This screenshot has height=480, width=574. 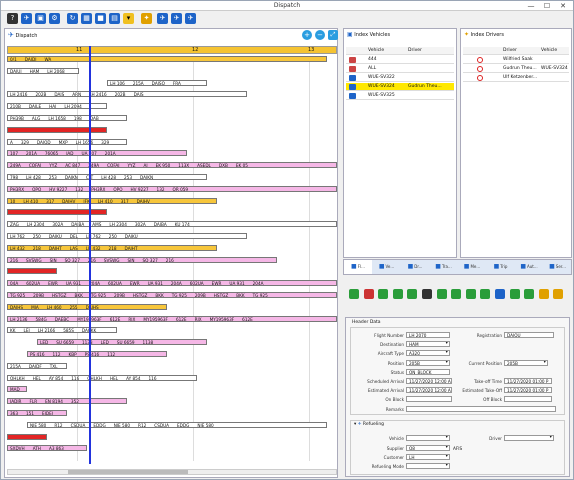 What do you see at coordinates (428, 438) in the screenshot?
I see `vehicle-select` at bounding box center [428, 438].